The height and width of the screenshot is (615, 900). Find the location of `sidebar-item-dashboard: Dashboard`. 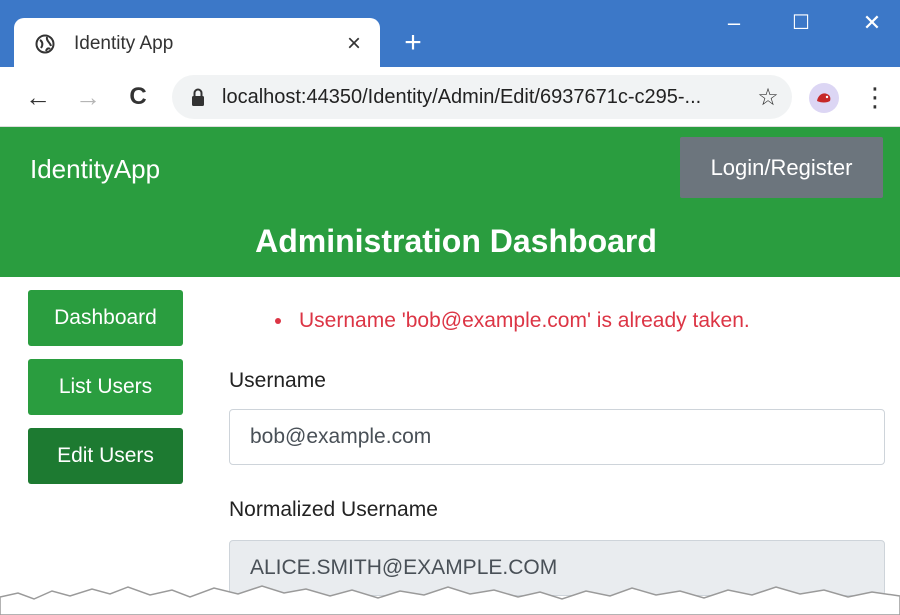

sidebar-item-dashboard: Dashboard is located at coordinates (105, 318).